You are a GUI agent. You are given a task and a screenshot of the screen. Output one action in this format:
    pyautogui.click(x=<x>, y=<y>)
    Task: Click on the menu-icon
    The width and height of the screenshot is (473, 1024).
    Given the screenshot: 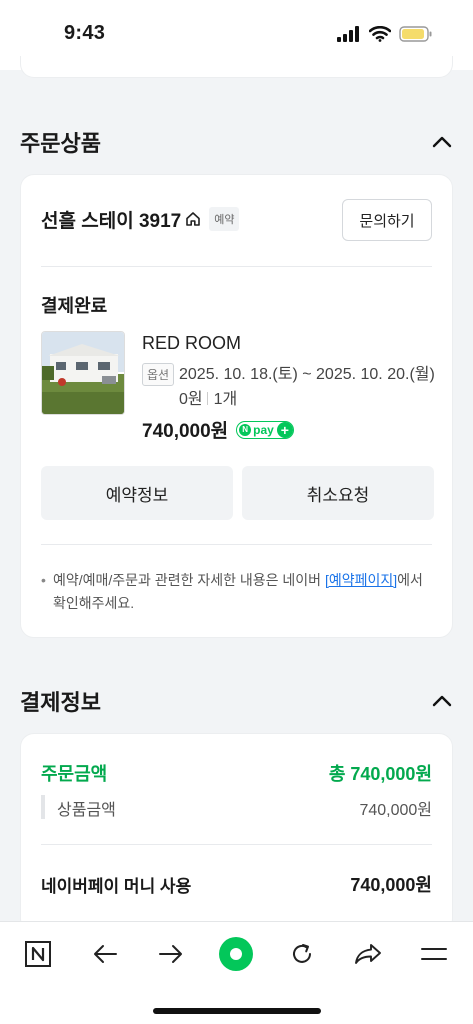 What is the action you would take?
    pyautogui.click(x=434, y=954)
    